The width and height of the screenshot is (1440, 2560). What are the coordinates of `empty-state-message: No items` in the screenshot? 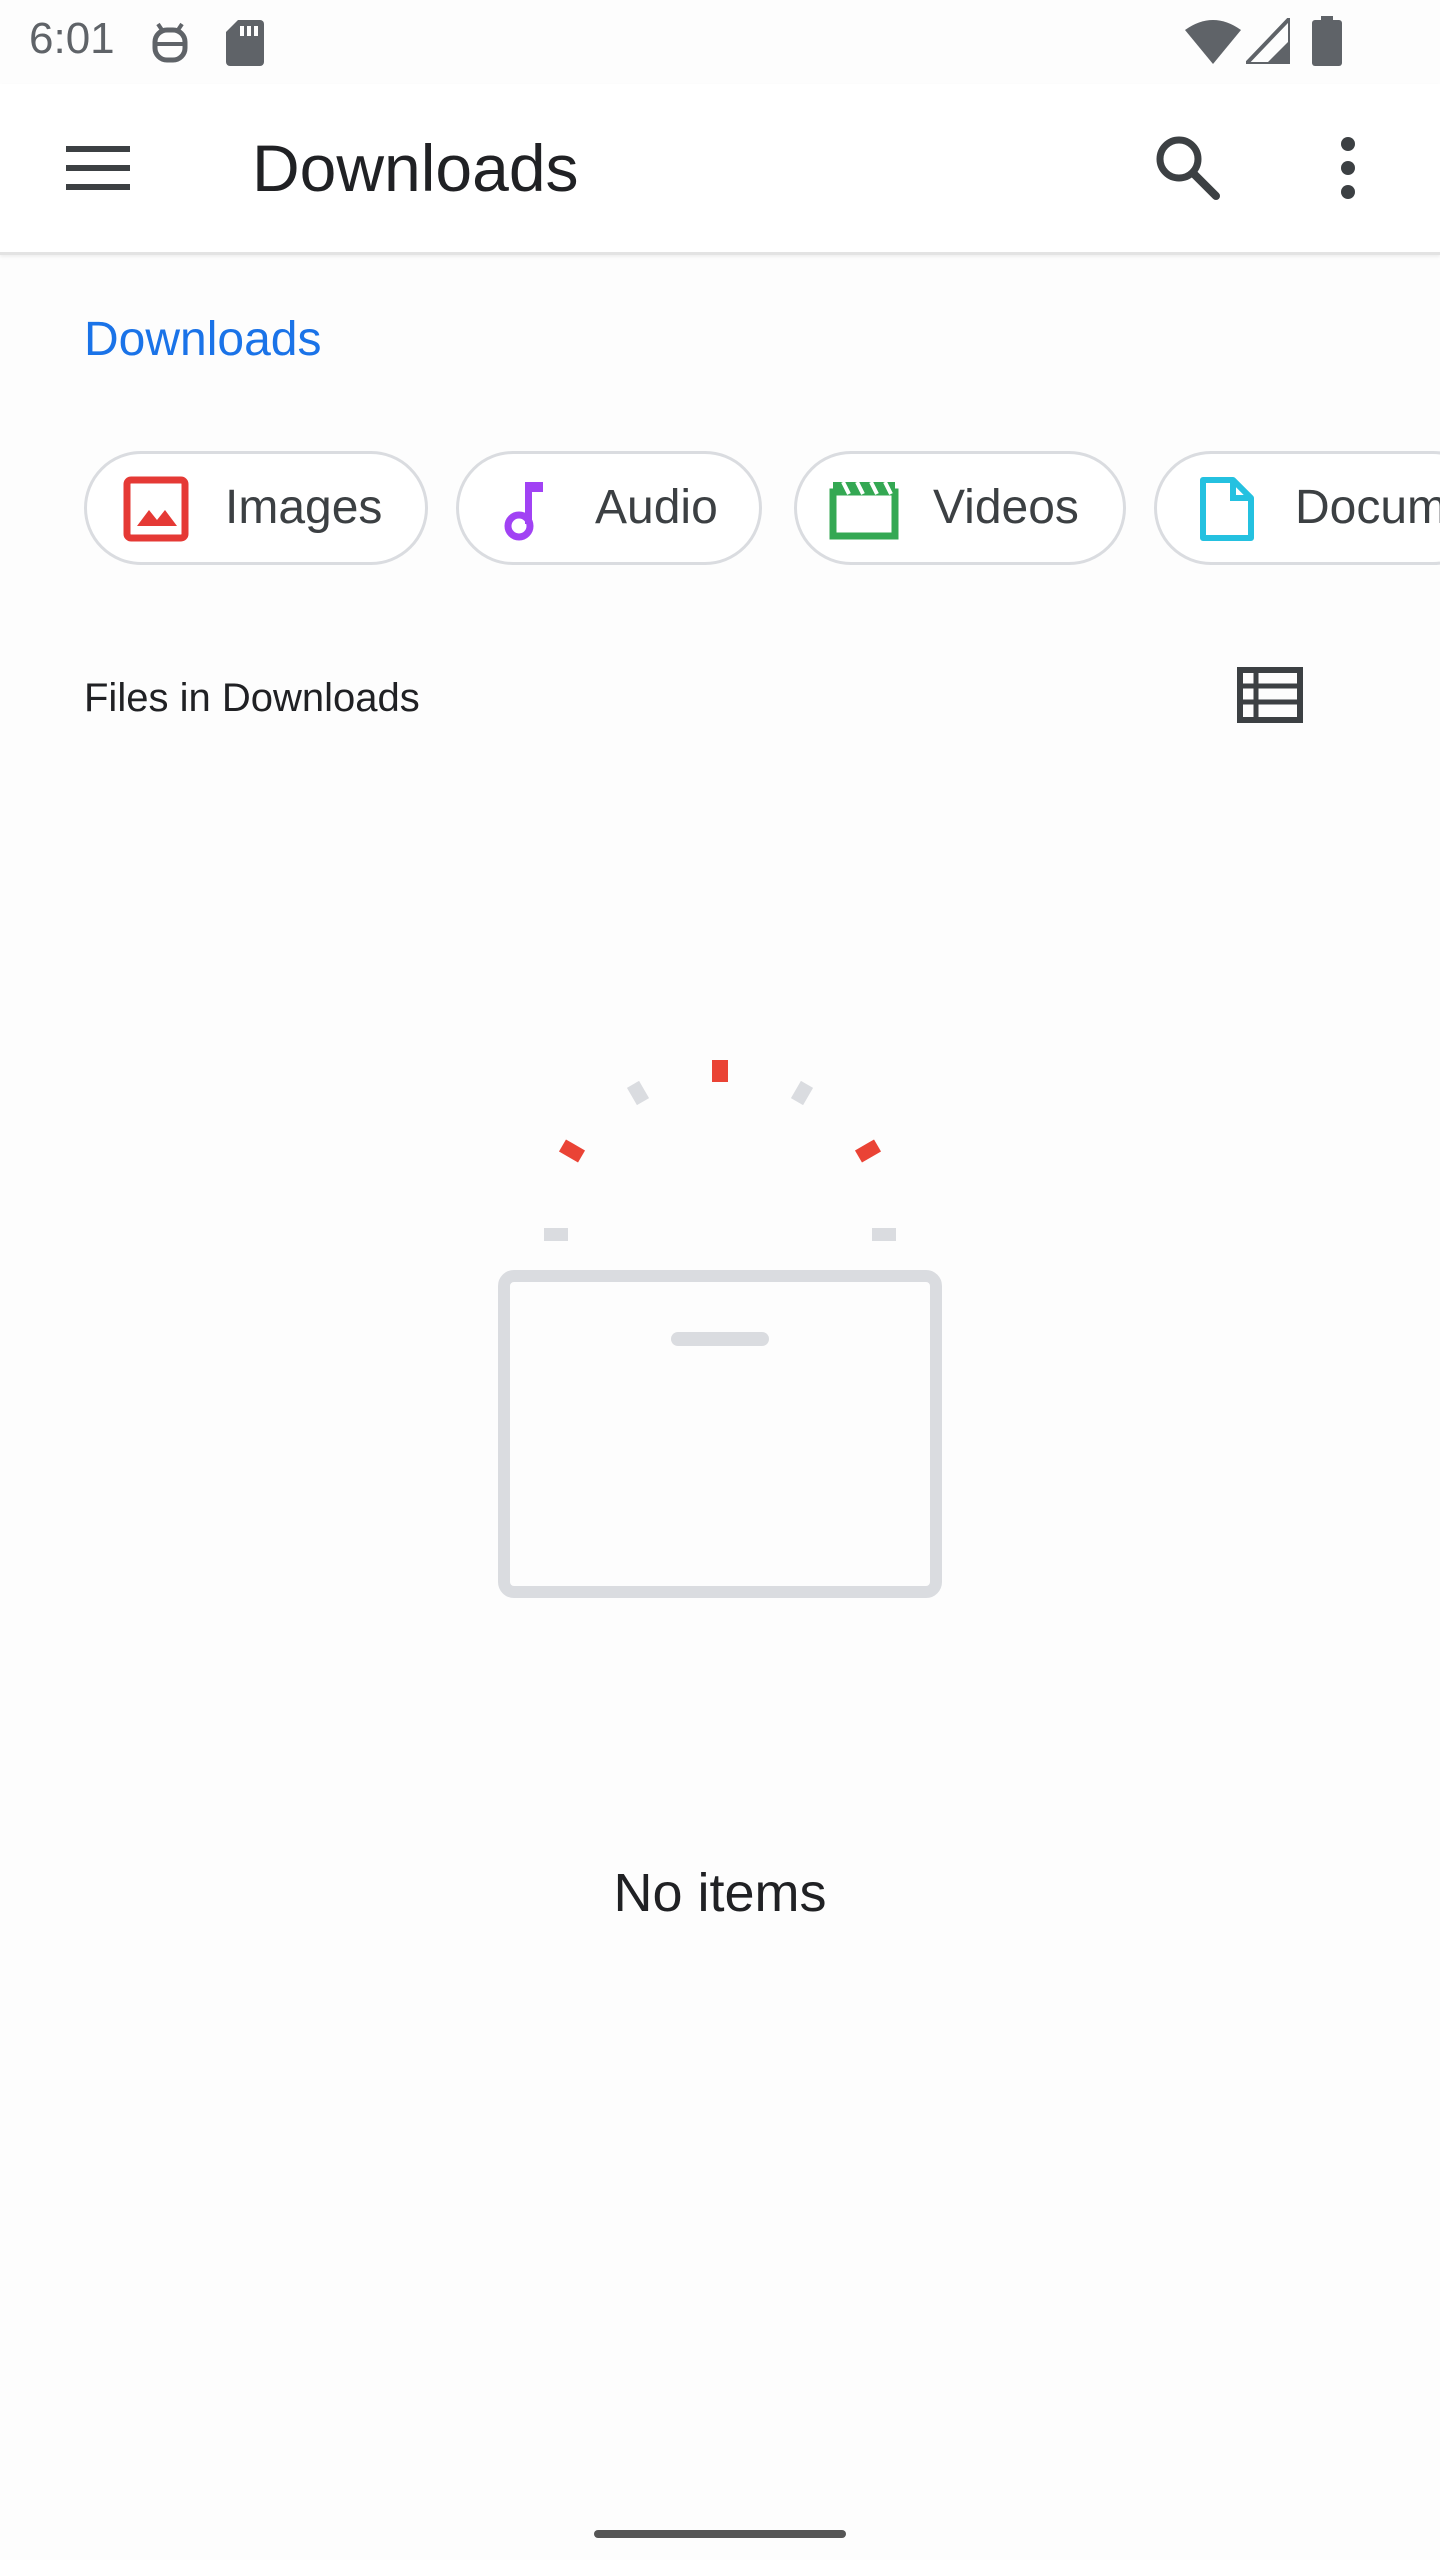 It's located at (720, 1893).